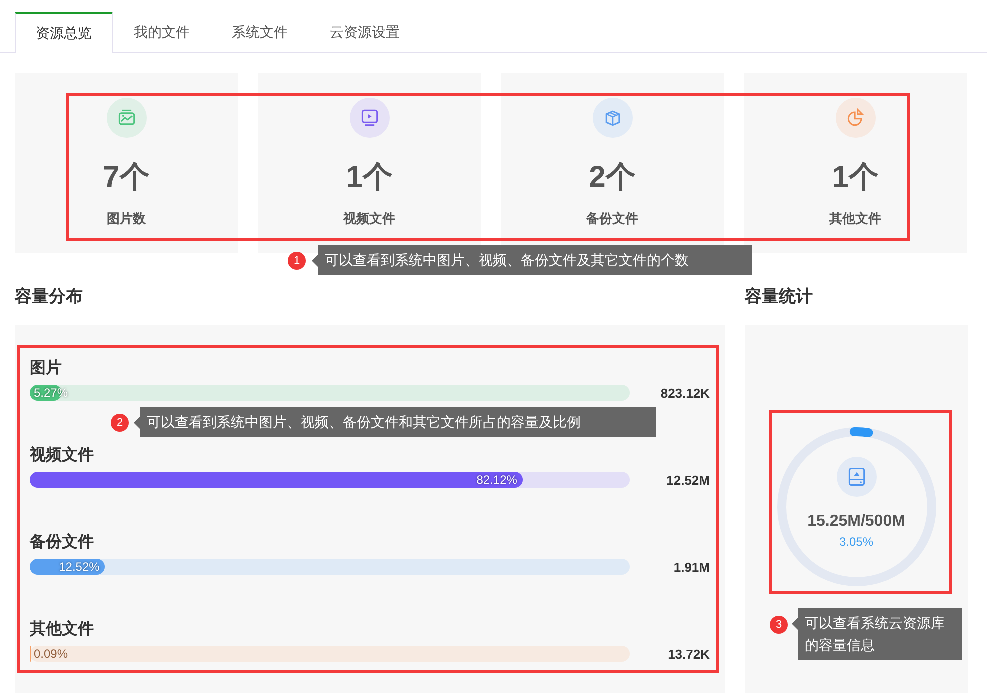 The height and width of the screenshot is (693, 987). I want to click on stat-label: 视频文件, so click(370, 219).